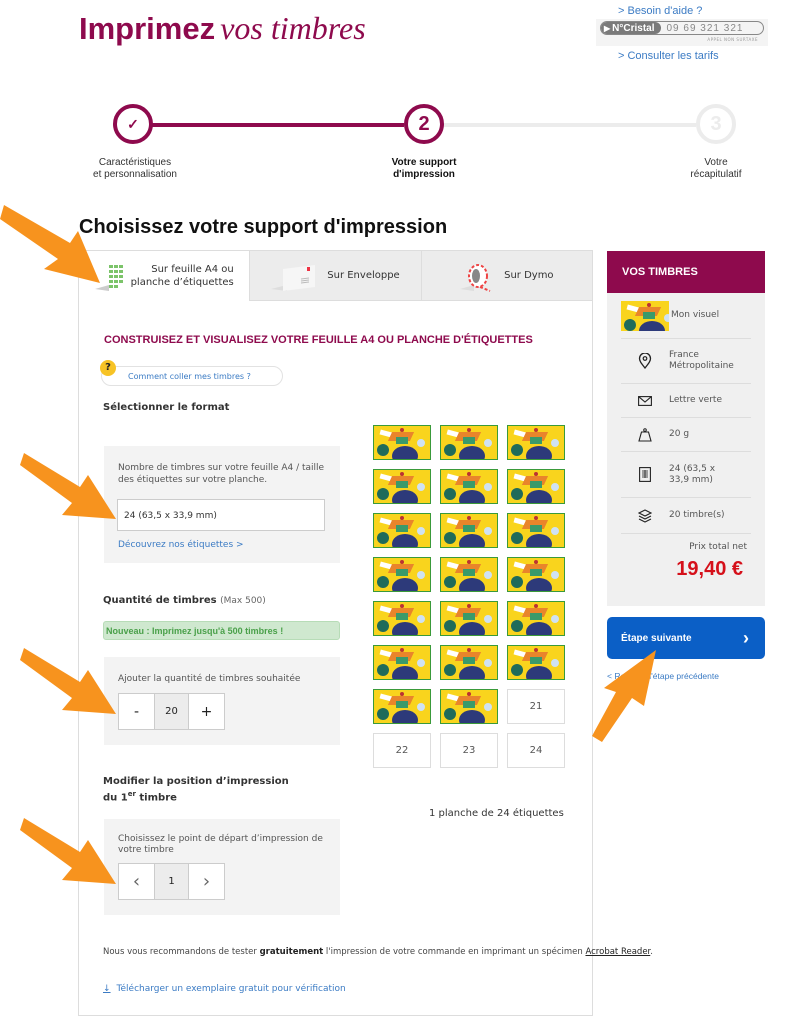 The height and width of the screenshot is (1024, 806). What do you see at coordinates (686, 272) in the screenshot?
I see `sidebar-title: VOS TIMBRES` at bounding box center [686, 272].